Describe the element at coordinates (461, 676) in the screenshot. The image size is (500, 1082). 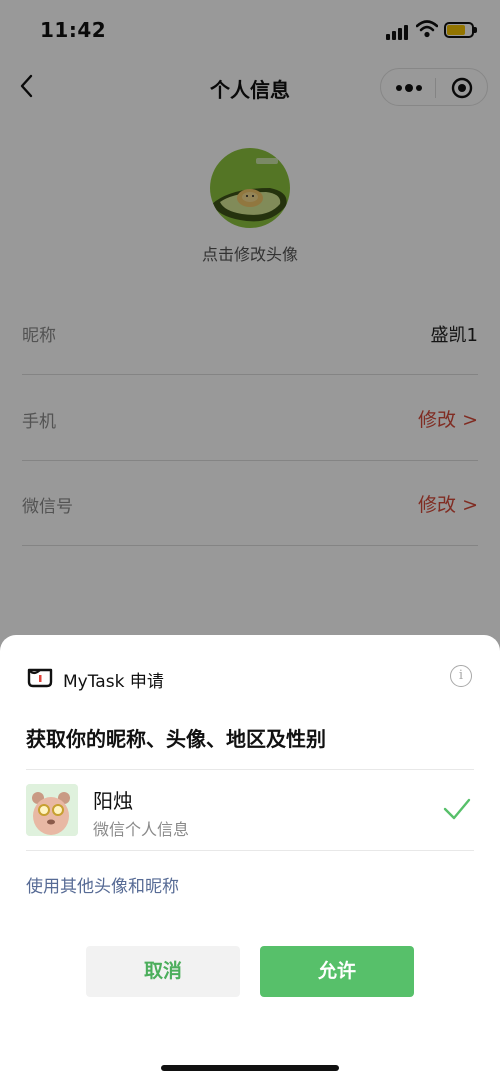
I see `info-icon: i` at that location.